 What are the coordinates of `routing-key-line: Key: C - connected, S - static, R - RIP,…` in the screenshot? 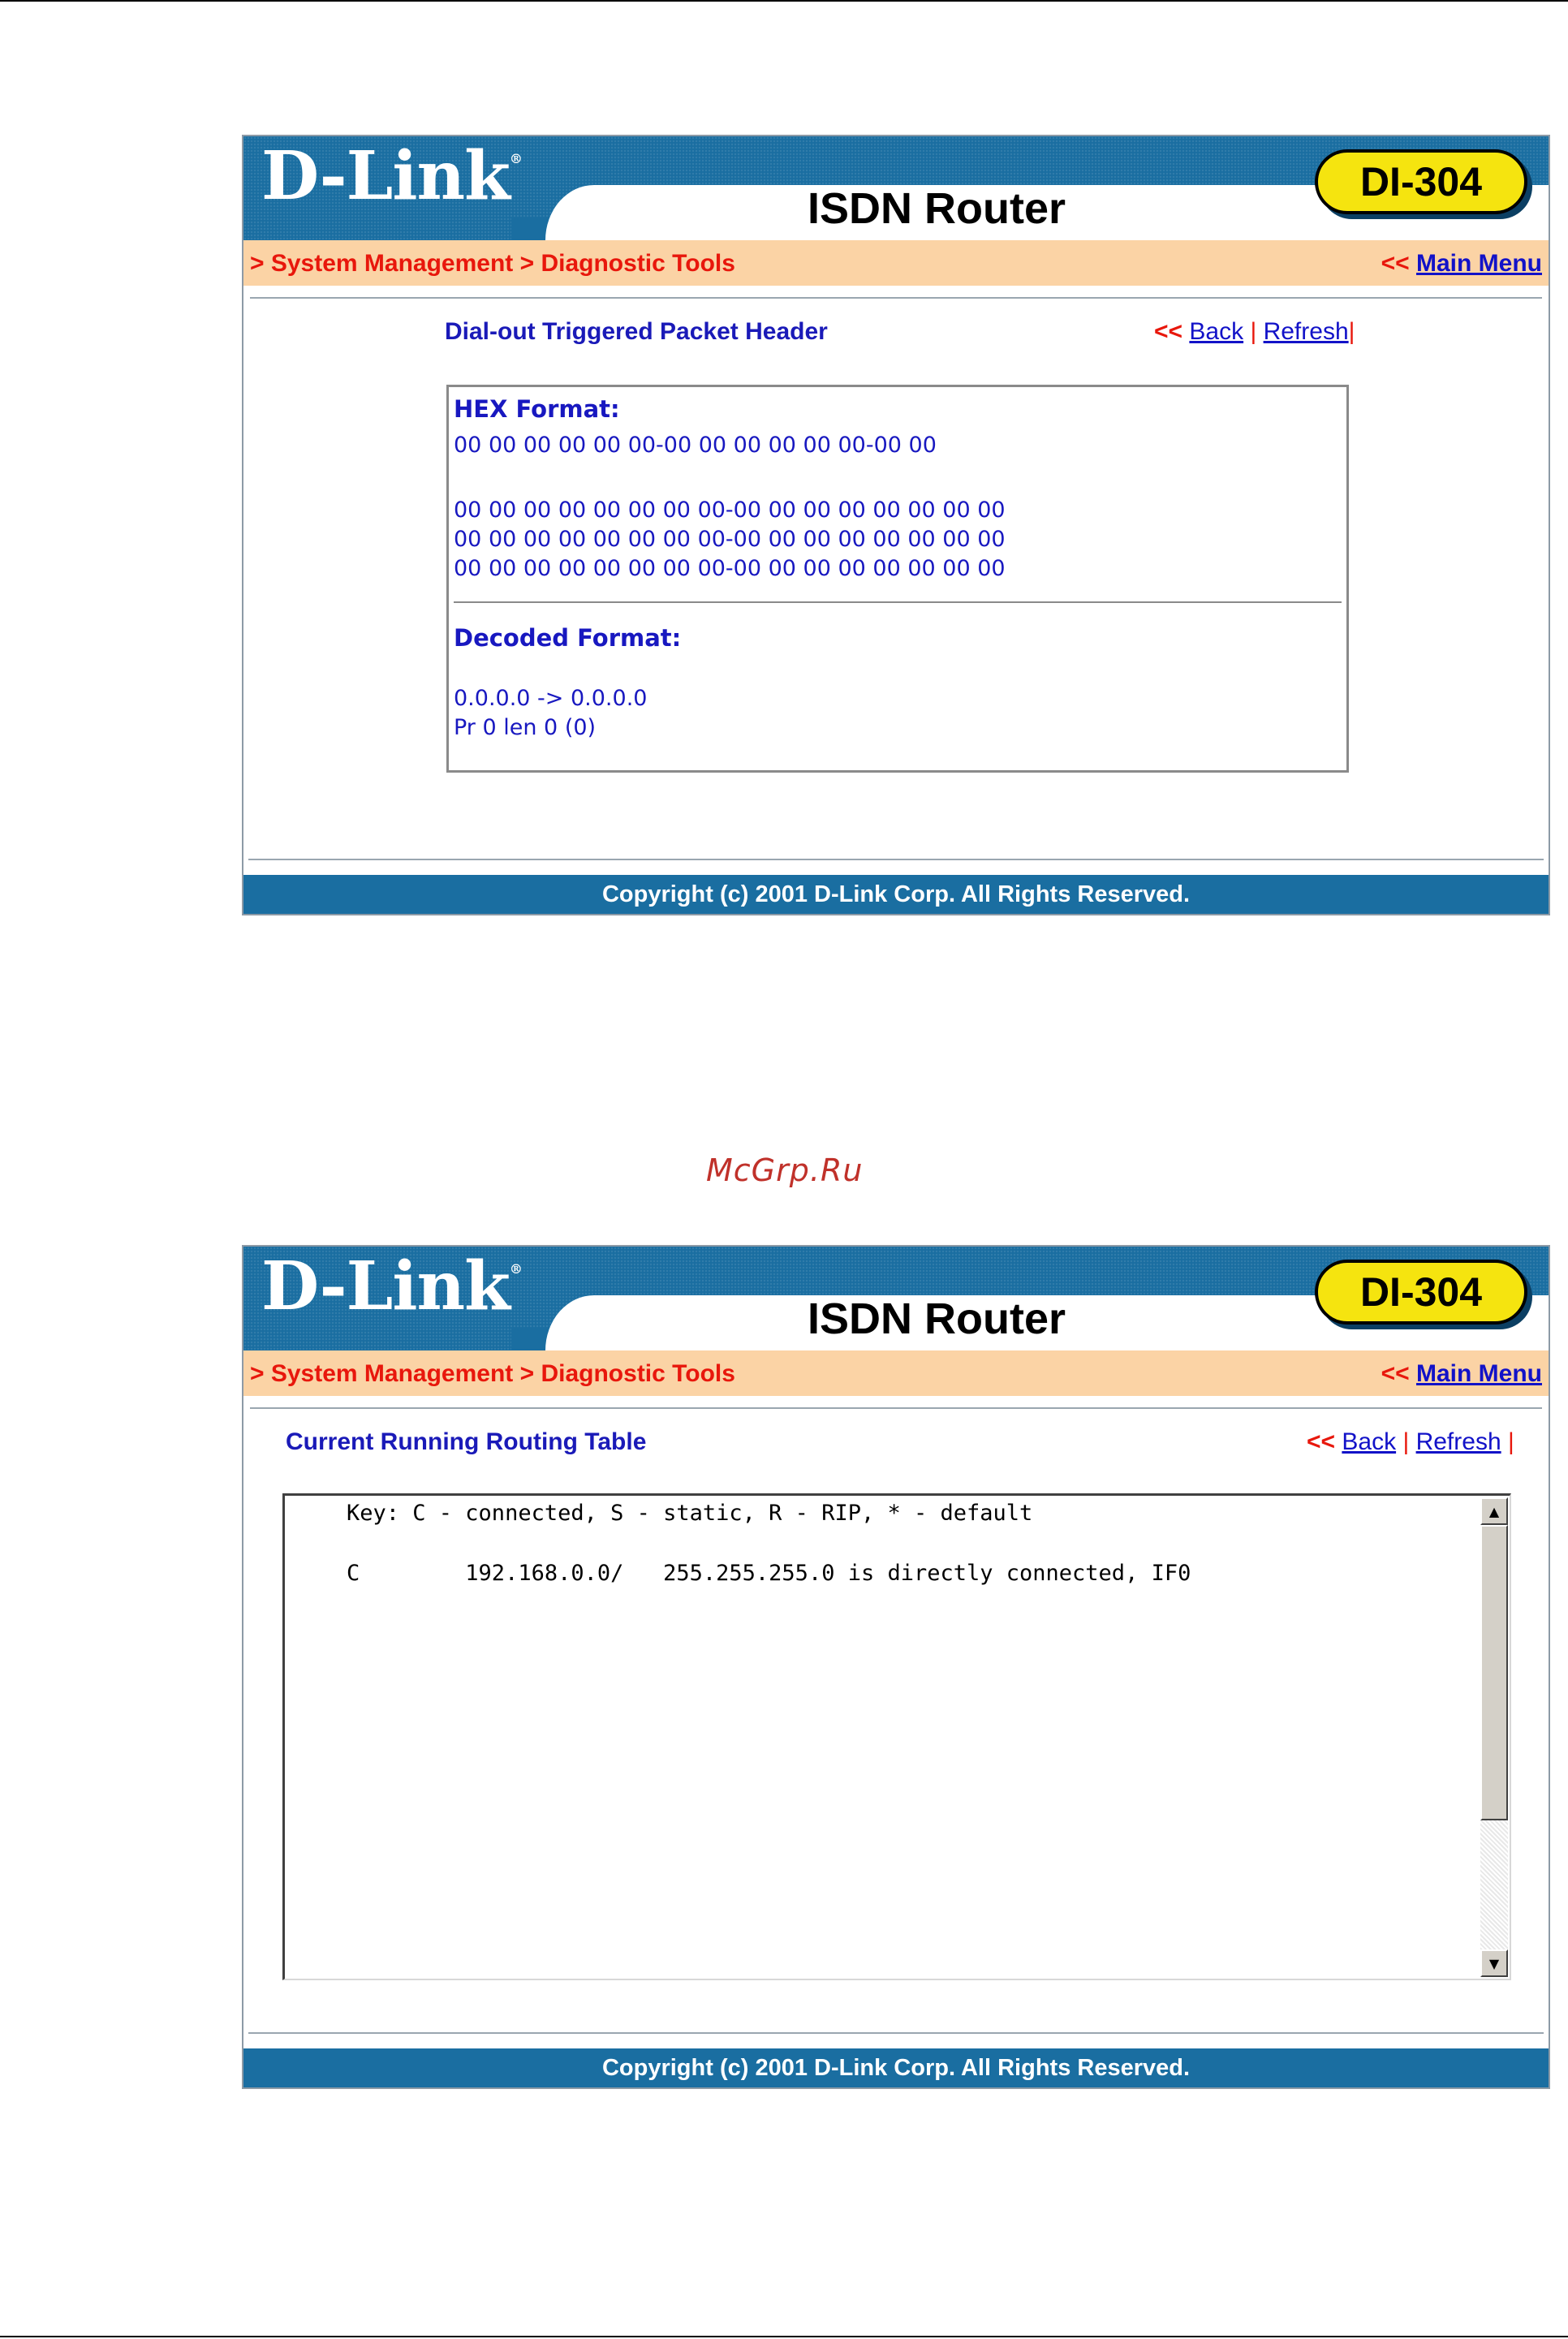 It's located at (690, 1513).